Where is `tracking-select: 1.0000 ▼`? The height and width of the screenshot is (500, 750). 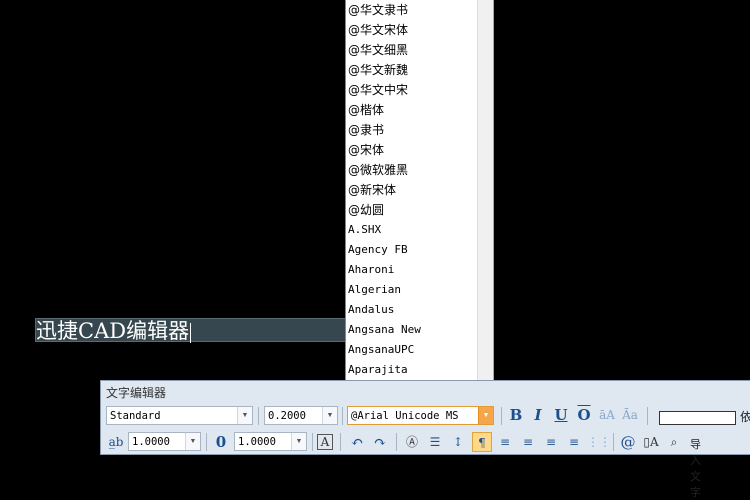
tracking-select: 1.0000 ▼ is located at coordinates (164, 441).